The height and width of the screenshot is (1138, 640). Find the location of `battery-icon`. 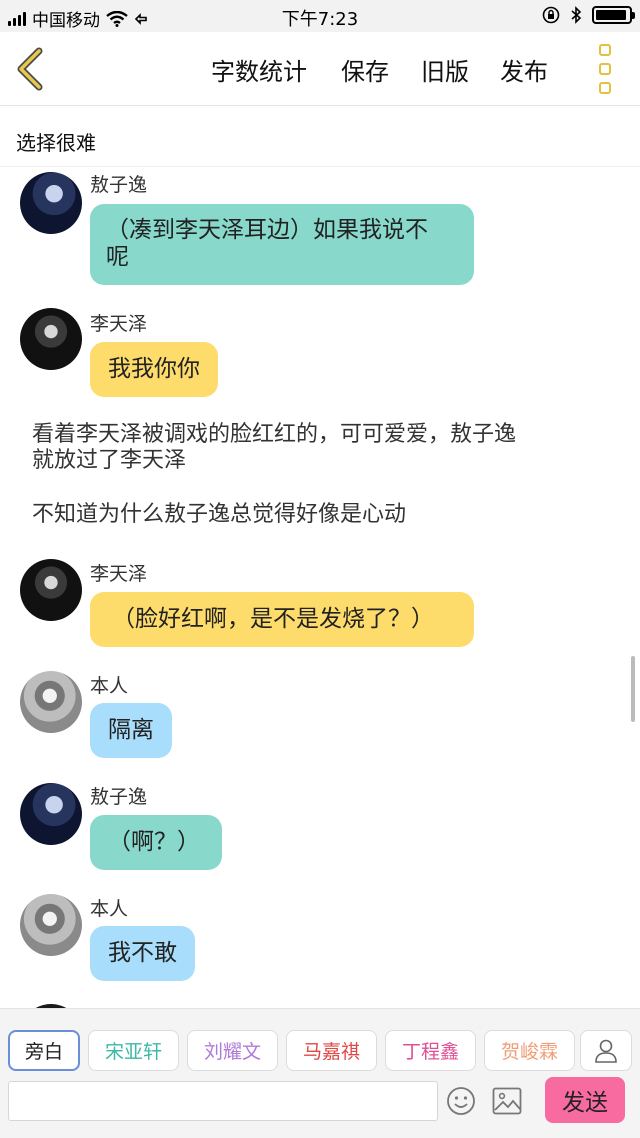

battery-icon is located at coordinates (613, 15).